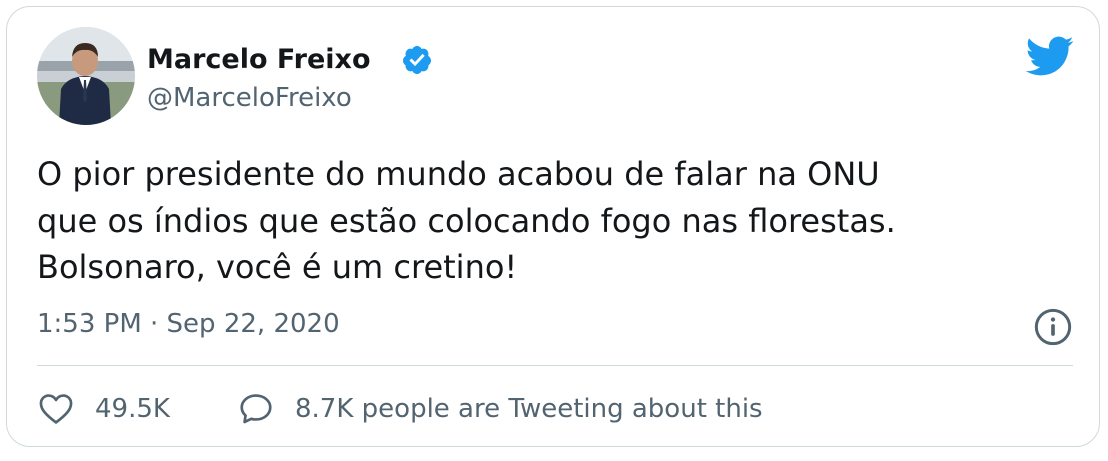 The width and height of the screenshot is (1108, 461). I want to click on like-count: 49.5K, so click(132, 409).